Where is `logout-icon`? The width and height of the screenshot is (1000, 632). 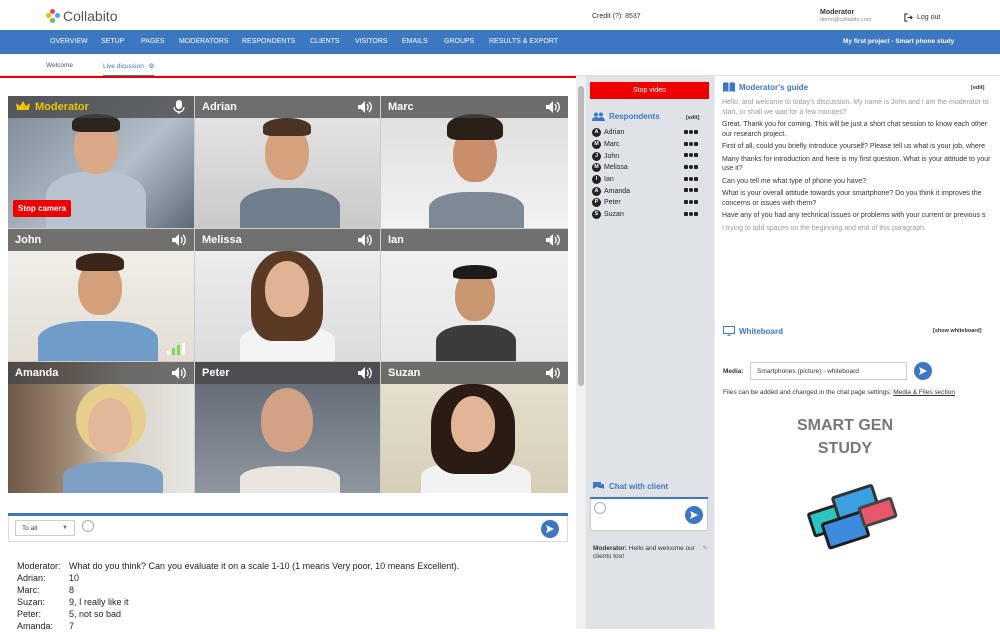 logout-icon is located at coordinates (908, 17).